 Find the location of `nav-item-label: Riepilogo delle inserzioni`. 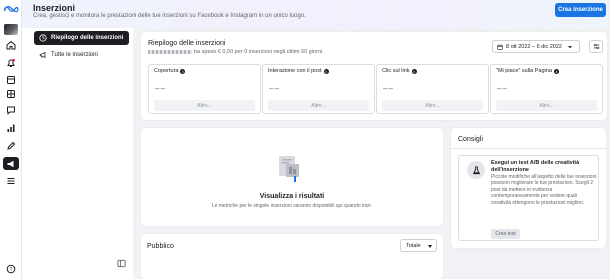

nav-item-label: Riepilogo delle inserzioni is located at coordinates (87, 38).